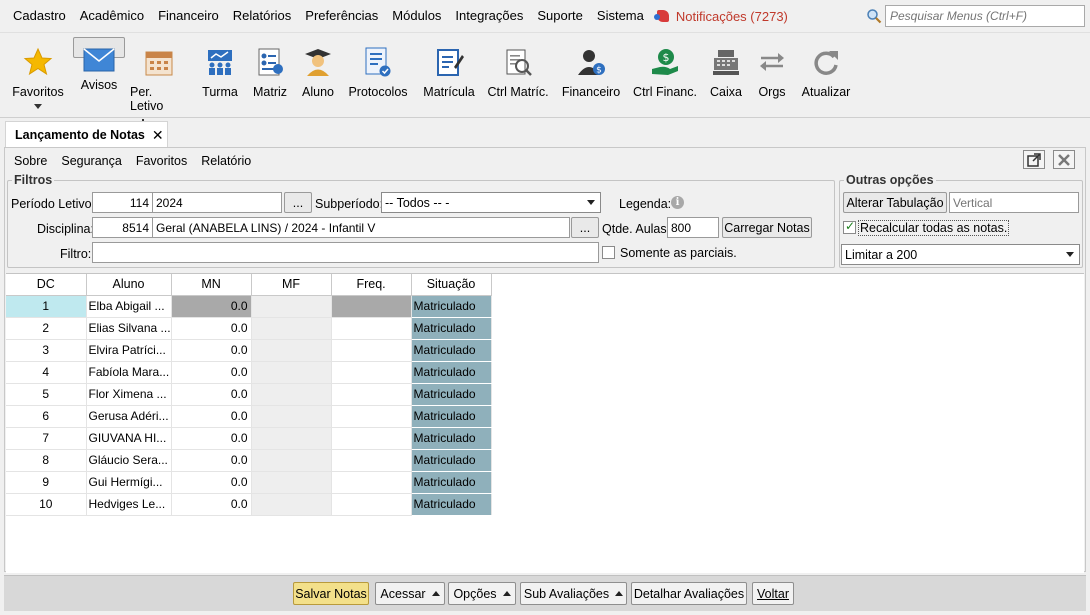 The image size is (1090, 615). Describe the element at coordinates (960, 254) in the screenshot. I see `limitar-select: Limitar a 200` at that location.